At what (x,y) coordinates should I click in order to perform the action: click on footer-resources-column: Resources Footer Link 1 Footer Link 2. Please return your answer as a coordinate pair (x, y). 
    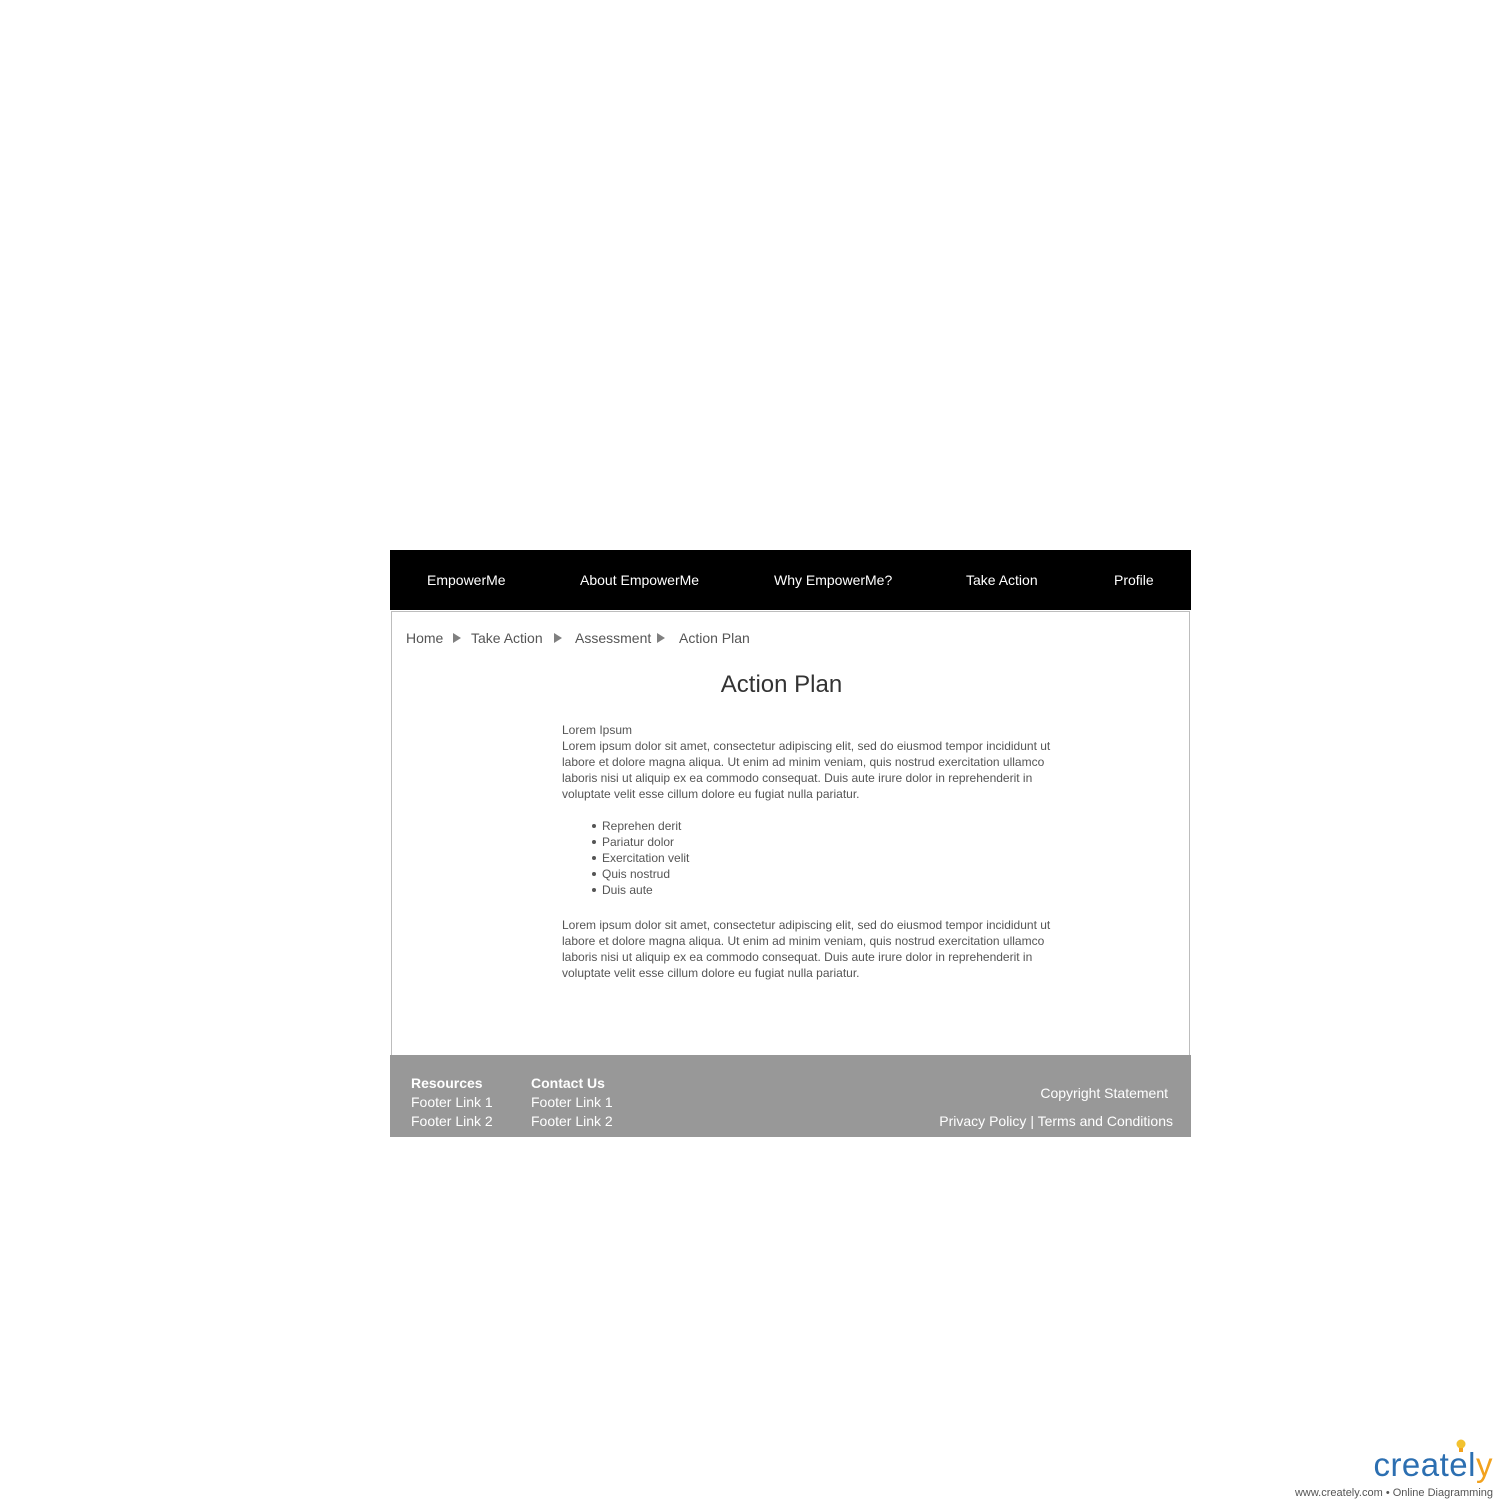
    Looking at the image, I should click on (452, 1102).